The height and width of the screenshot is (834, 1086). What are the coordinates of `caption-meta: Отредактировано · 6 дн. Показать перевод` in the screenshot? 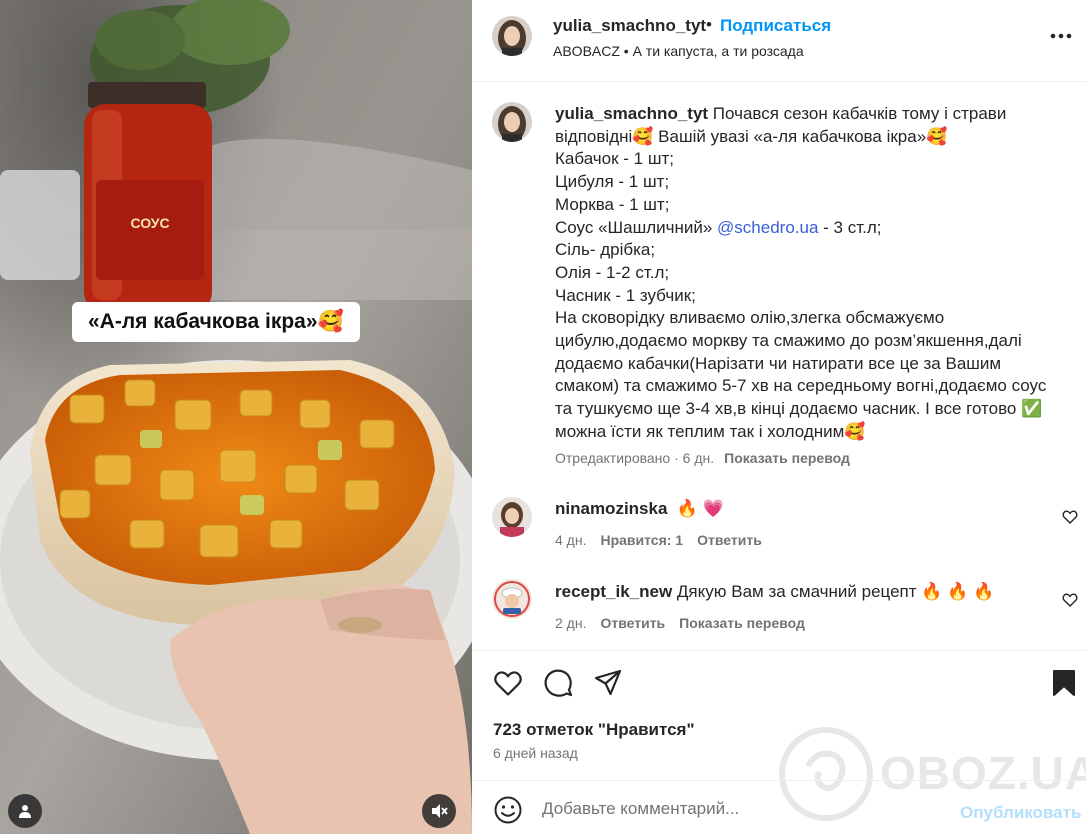 It's located at (702, 458).